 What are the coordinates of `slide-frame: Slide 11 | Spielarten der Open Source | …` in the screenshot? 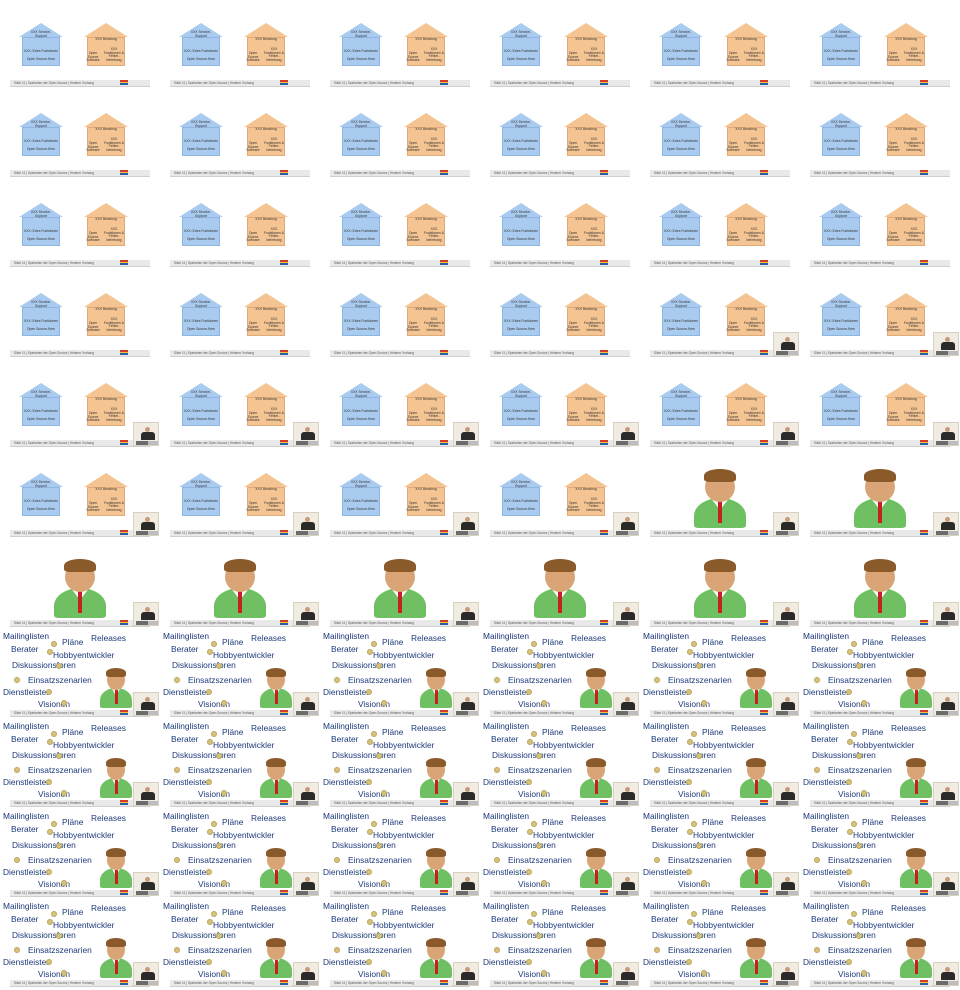 It's located at (880, 585).